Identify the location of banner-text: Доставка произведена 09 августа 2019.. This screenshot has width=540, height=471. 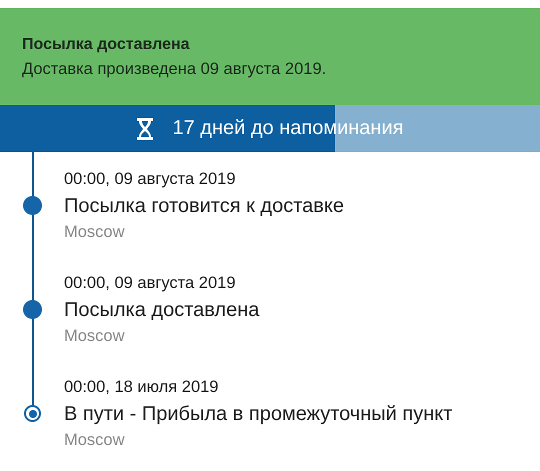
(175, 69).